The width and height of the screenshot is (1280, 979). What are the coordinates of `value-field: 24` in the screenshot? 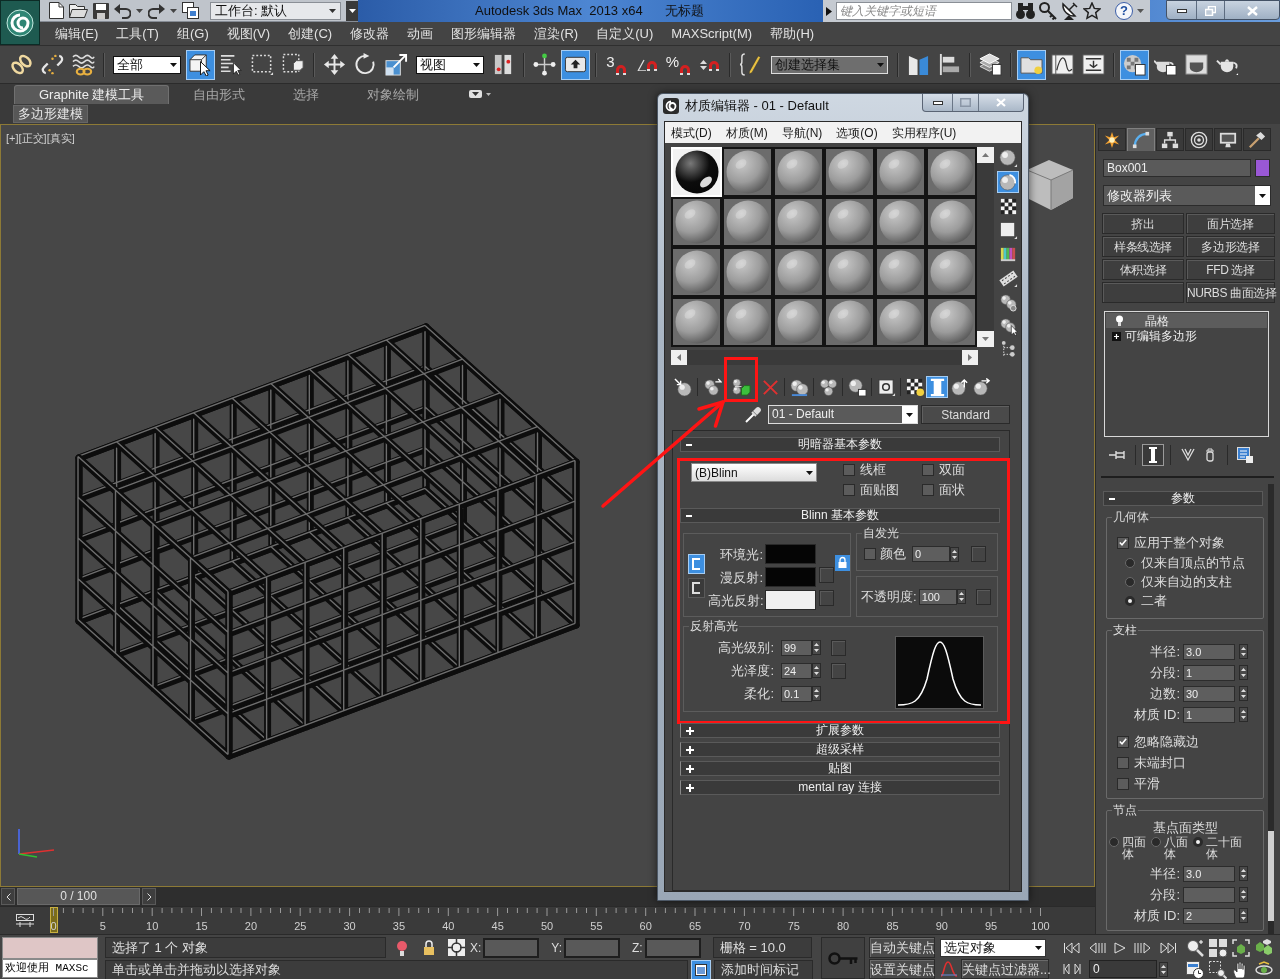 It's located at (796, 670).